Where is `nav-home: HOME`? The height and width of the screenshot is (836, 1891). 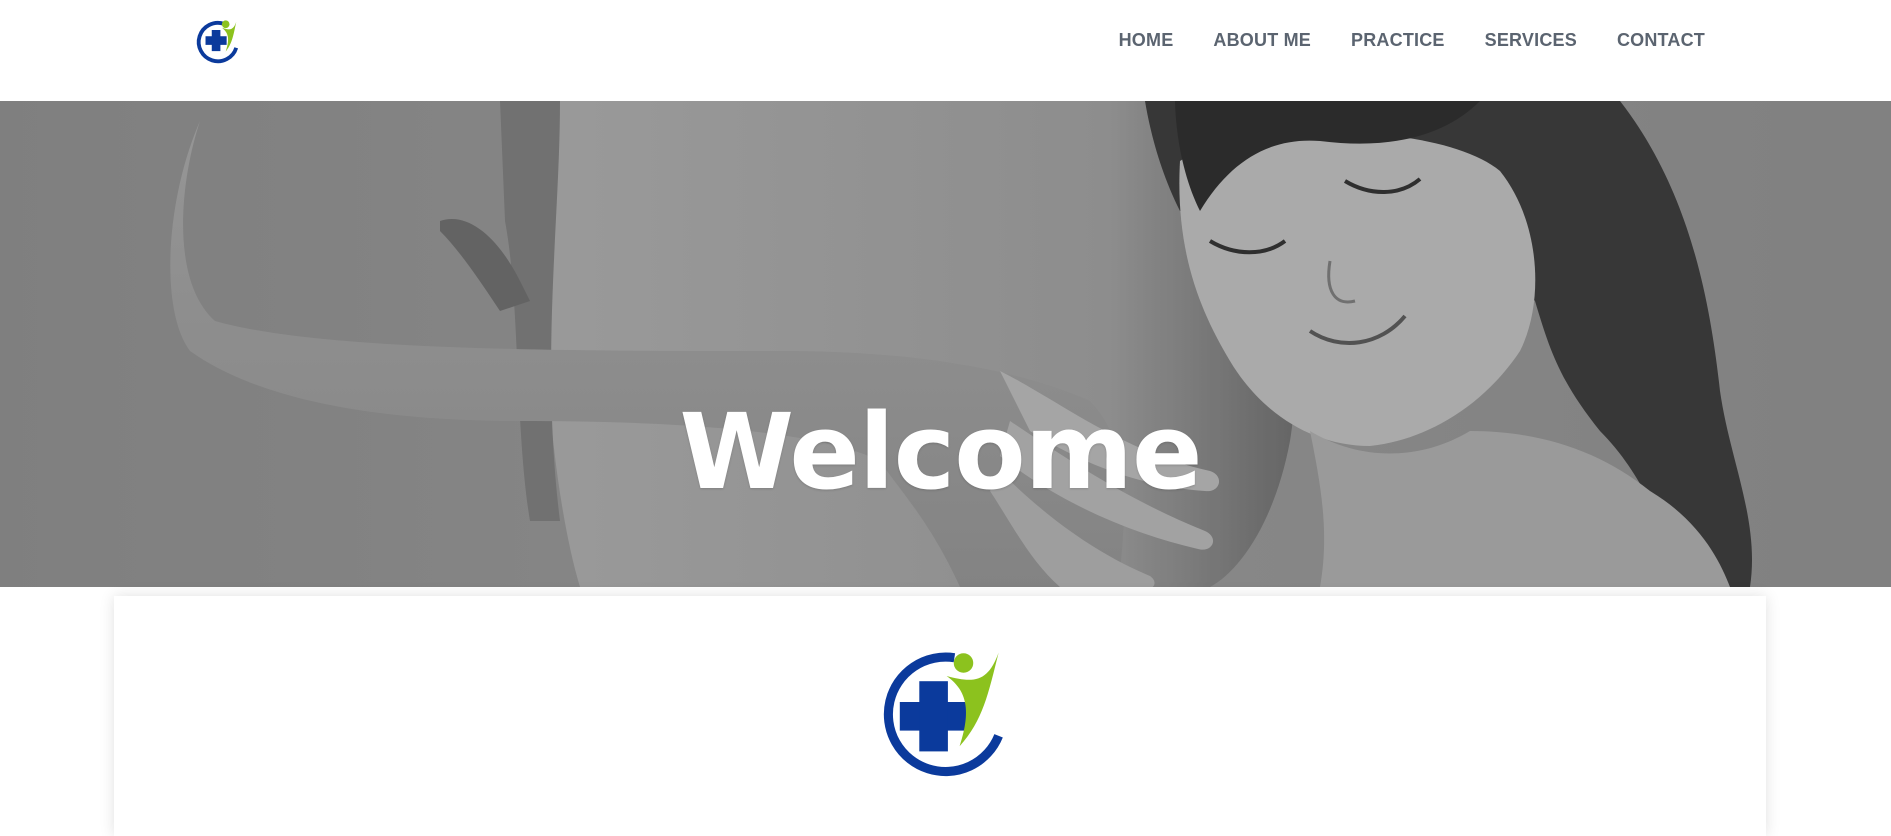 nav-home: HOME is located at coordinates (1146, 40).